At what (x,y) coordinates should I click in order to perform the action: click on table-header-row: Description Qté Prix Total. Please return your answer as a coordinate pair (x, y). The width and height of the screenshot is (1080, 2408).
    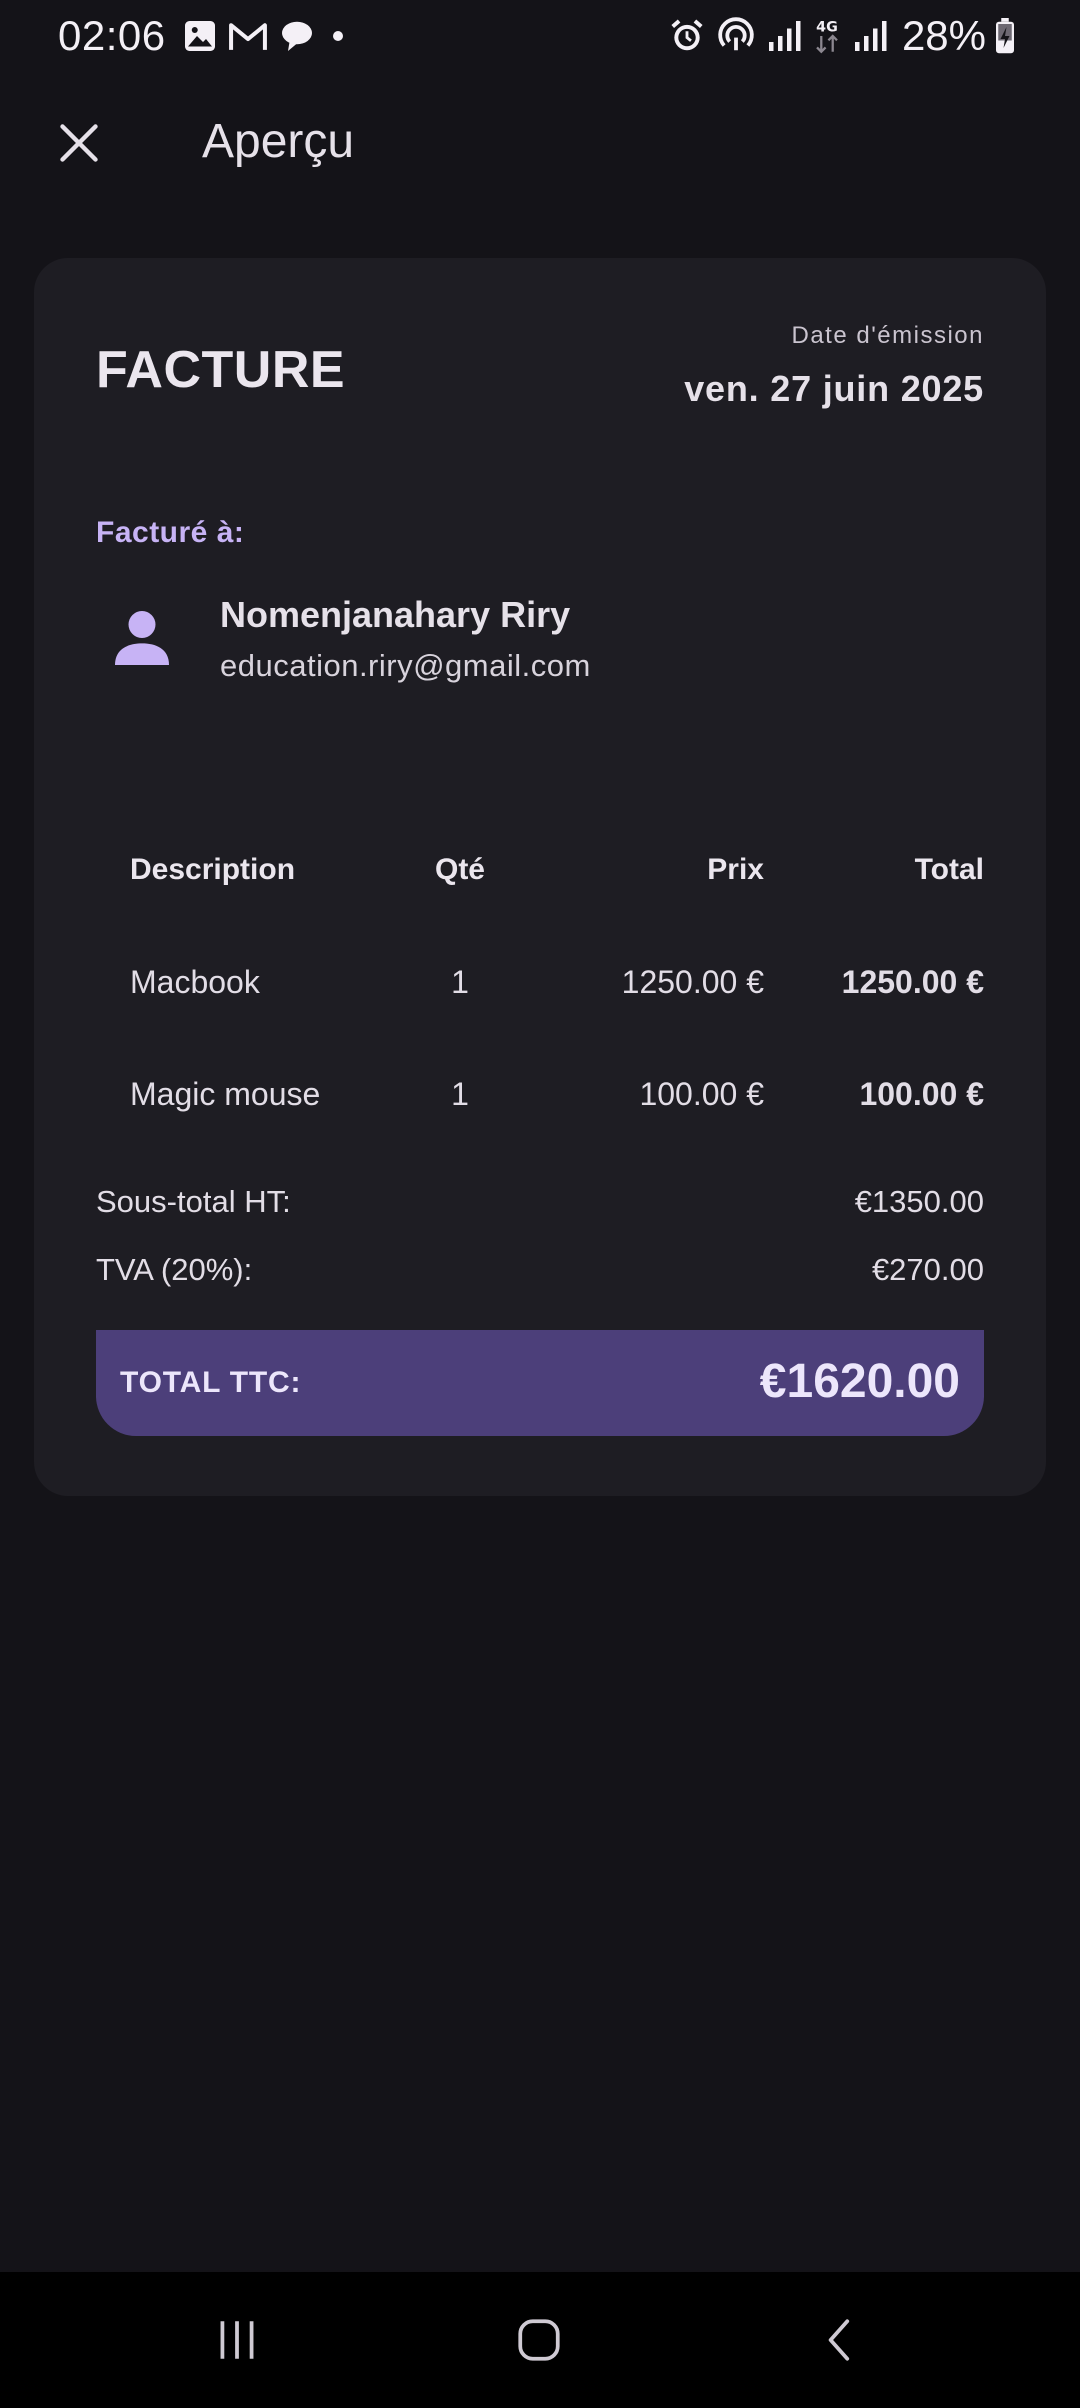
    Looking at the image, I should click on (557, 870).